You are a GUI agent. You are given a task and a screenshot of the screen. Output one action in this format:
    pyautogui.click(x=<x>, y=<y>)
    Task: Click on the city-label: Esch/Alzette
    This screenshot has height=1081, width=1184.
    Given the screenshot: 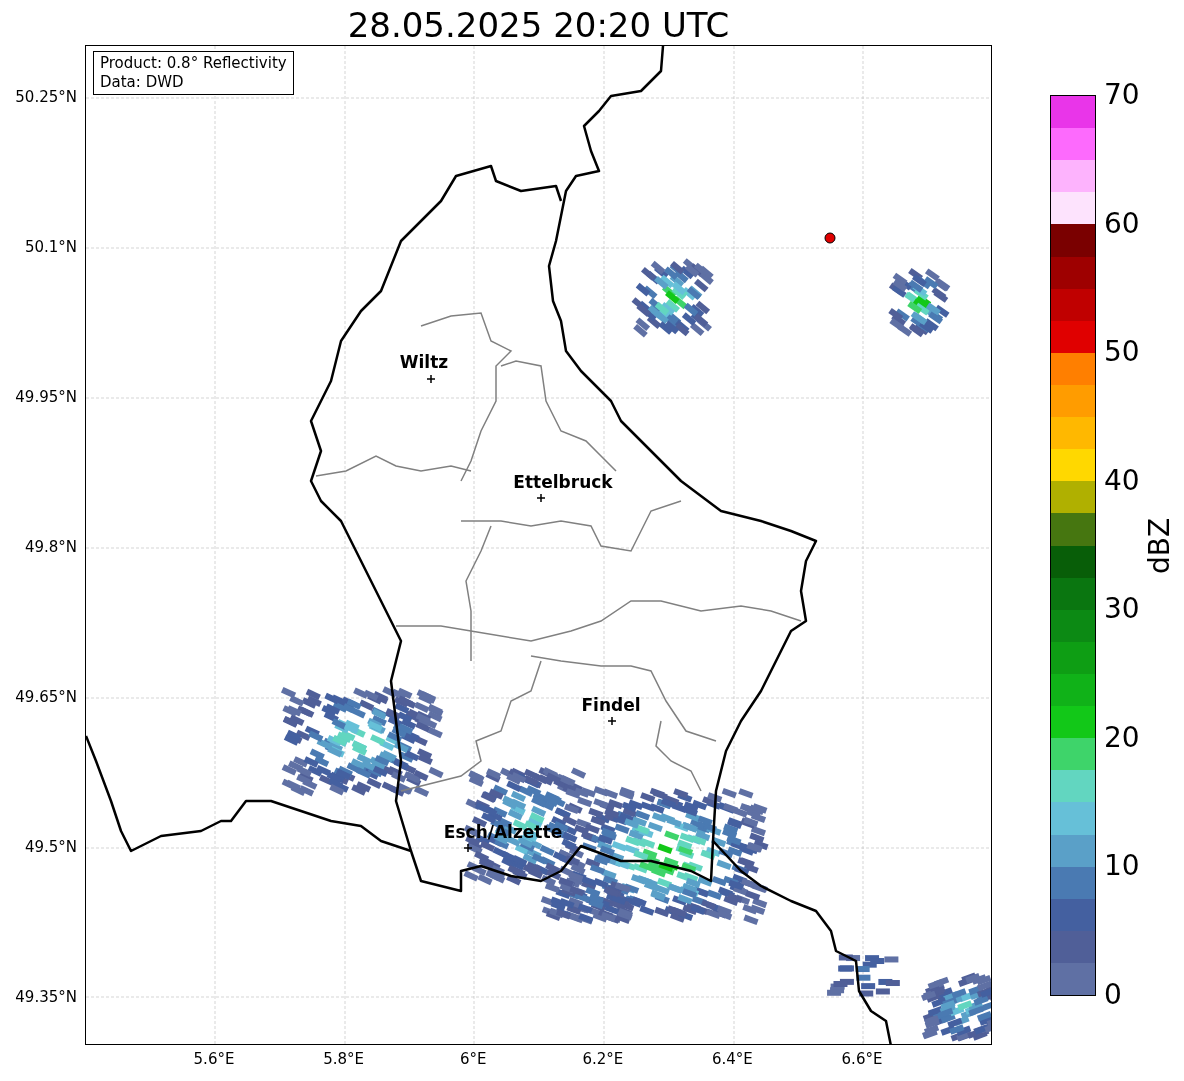 What is the action you would take?
    pyautogui.click(x=503, y=832)
    